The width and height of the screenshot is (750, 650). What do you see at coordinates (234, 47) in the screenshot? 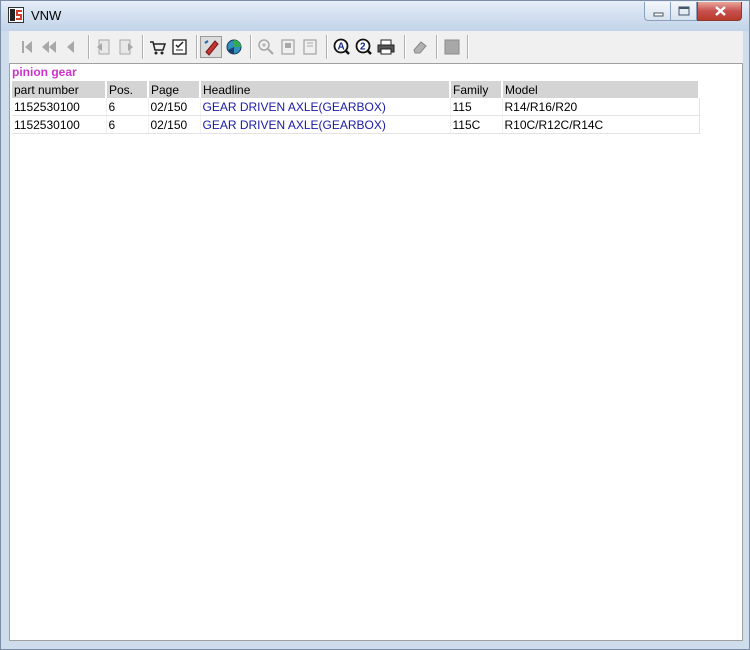
I see `globe-icon` at bounding box center [234, 47].